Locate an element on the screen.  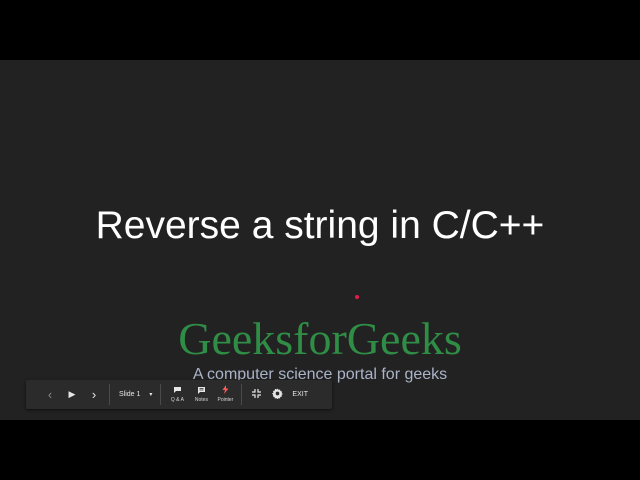
exit-fullscreen-icon is located at coordinates (257, 394).